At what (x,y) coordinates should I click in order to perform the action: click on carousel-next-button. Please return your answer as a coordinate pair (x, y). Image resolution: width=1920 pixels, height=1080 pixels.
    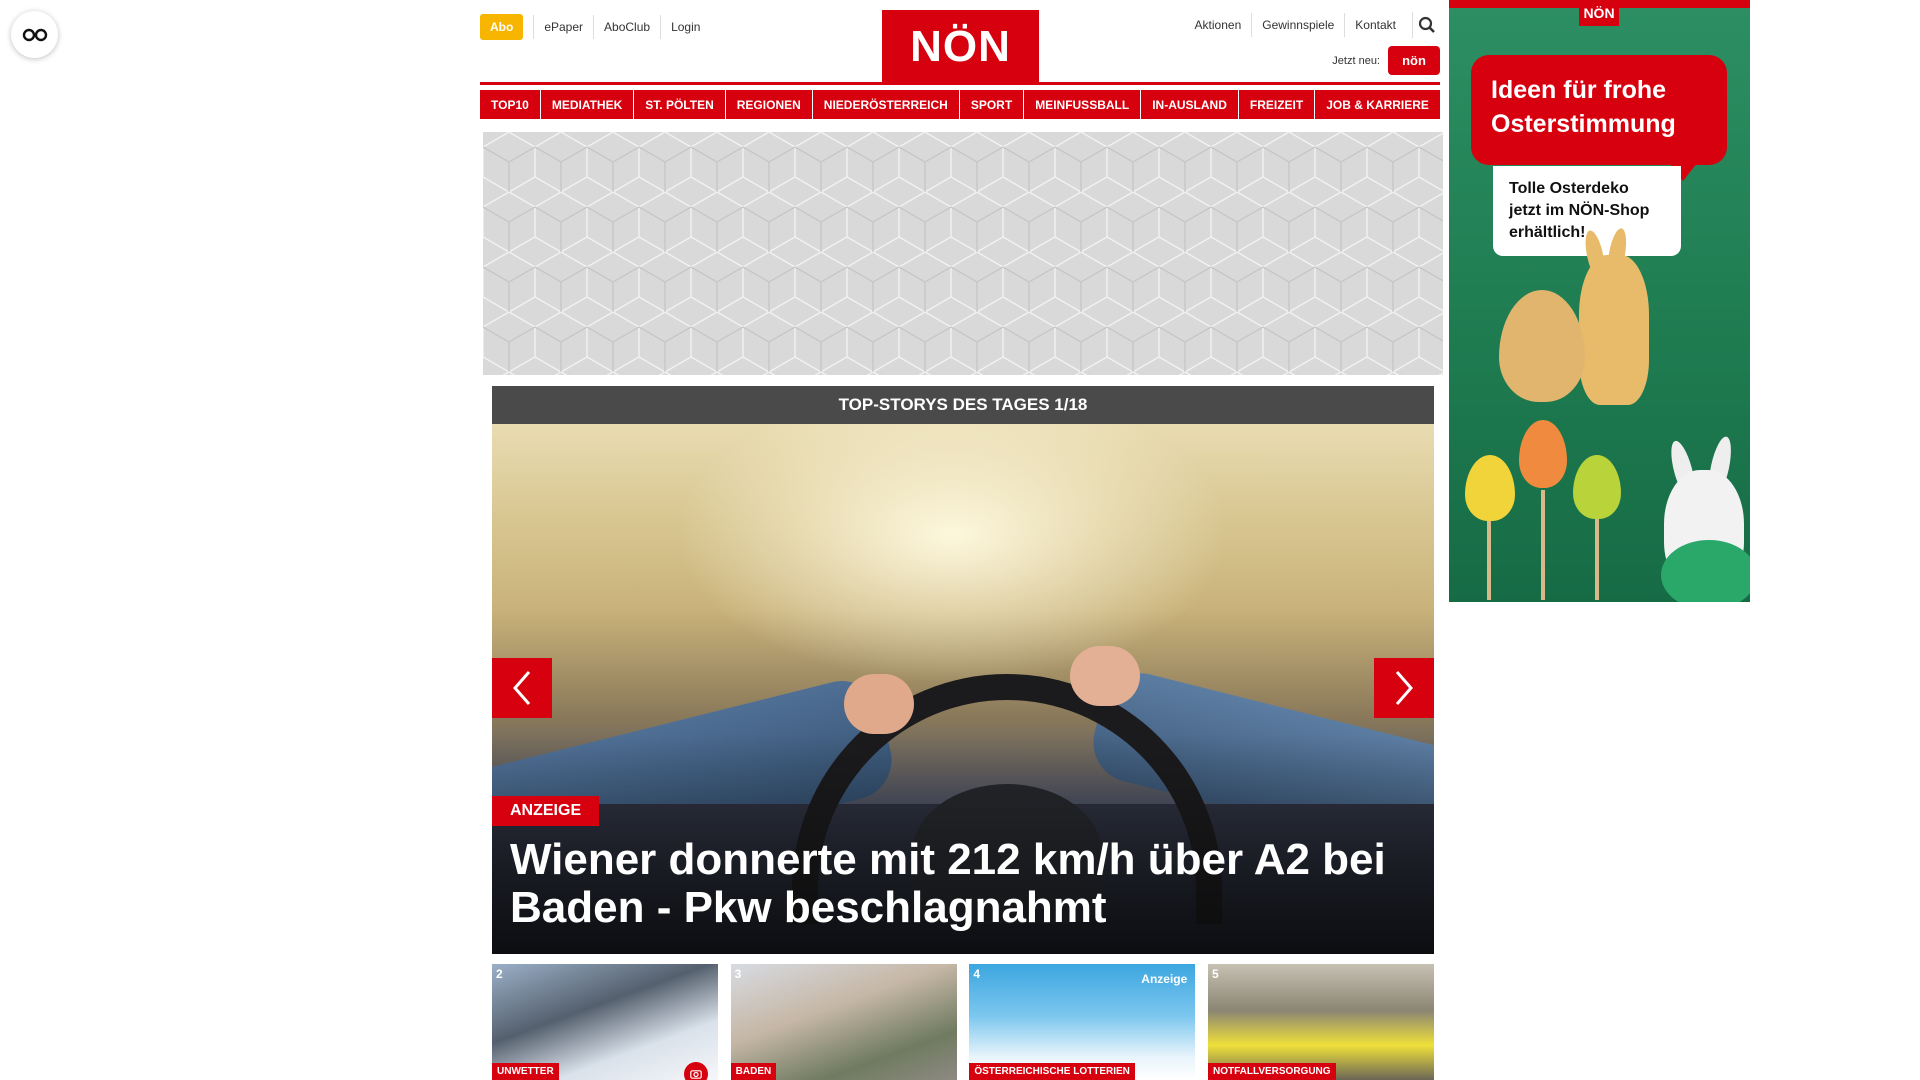
    Looking at the image, I should click on (1404, 688).